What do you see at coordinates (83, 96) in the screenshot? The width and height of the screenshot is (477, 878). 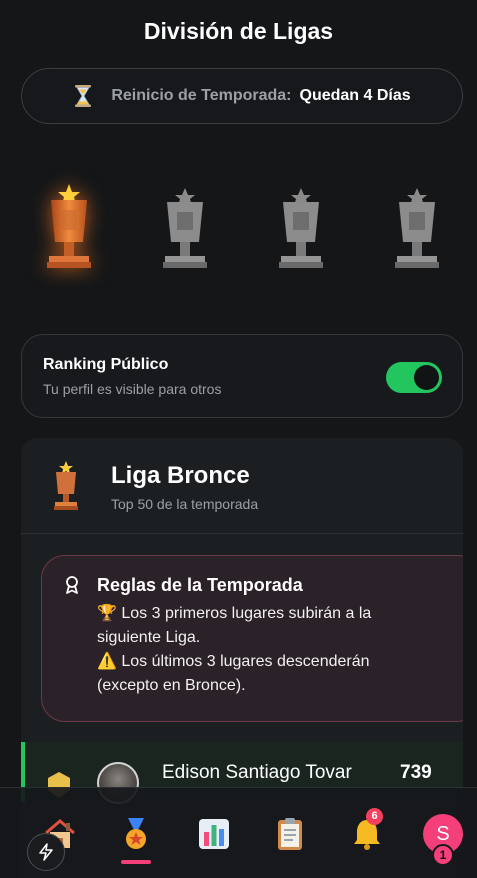 I see `hourglass-icon` at bounding box center [83, 96].